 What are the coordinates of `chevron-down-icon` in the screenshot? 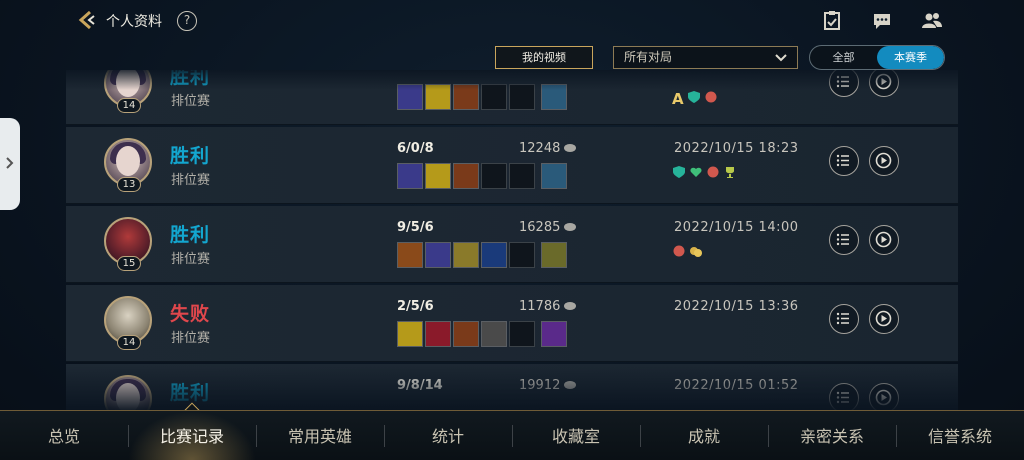 It's located at (781, 58).